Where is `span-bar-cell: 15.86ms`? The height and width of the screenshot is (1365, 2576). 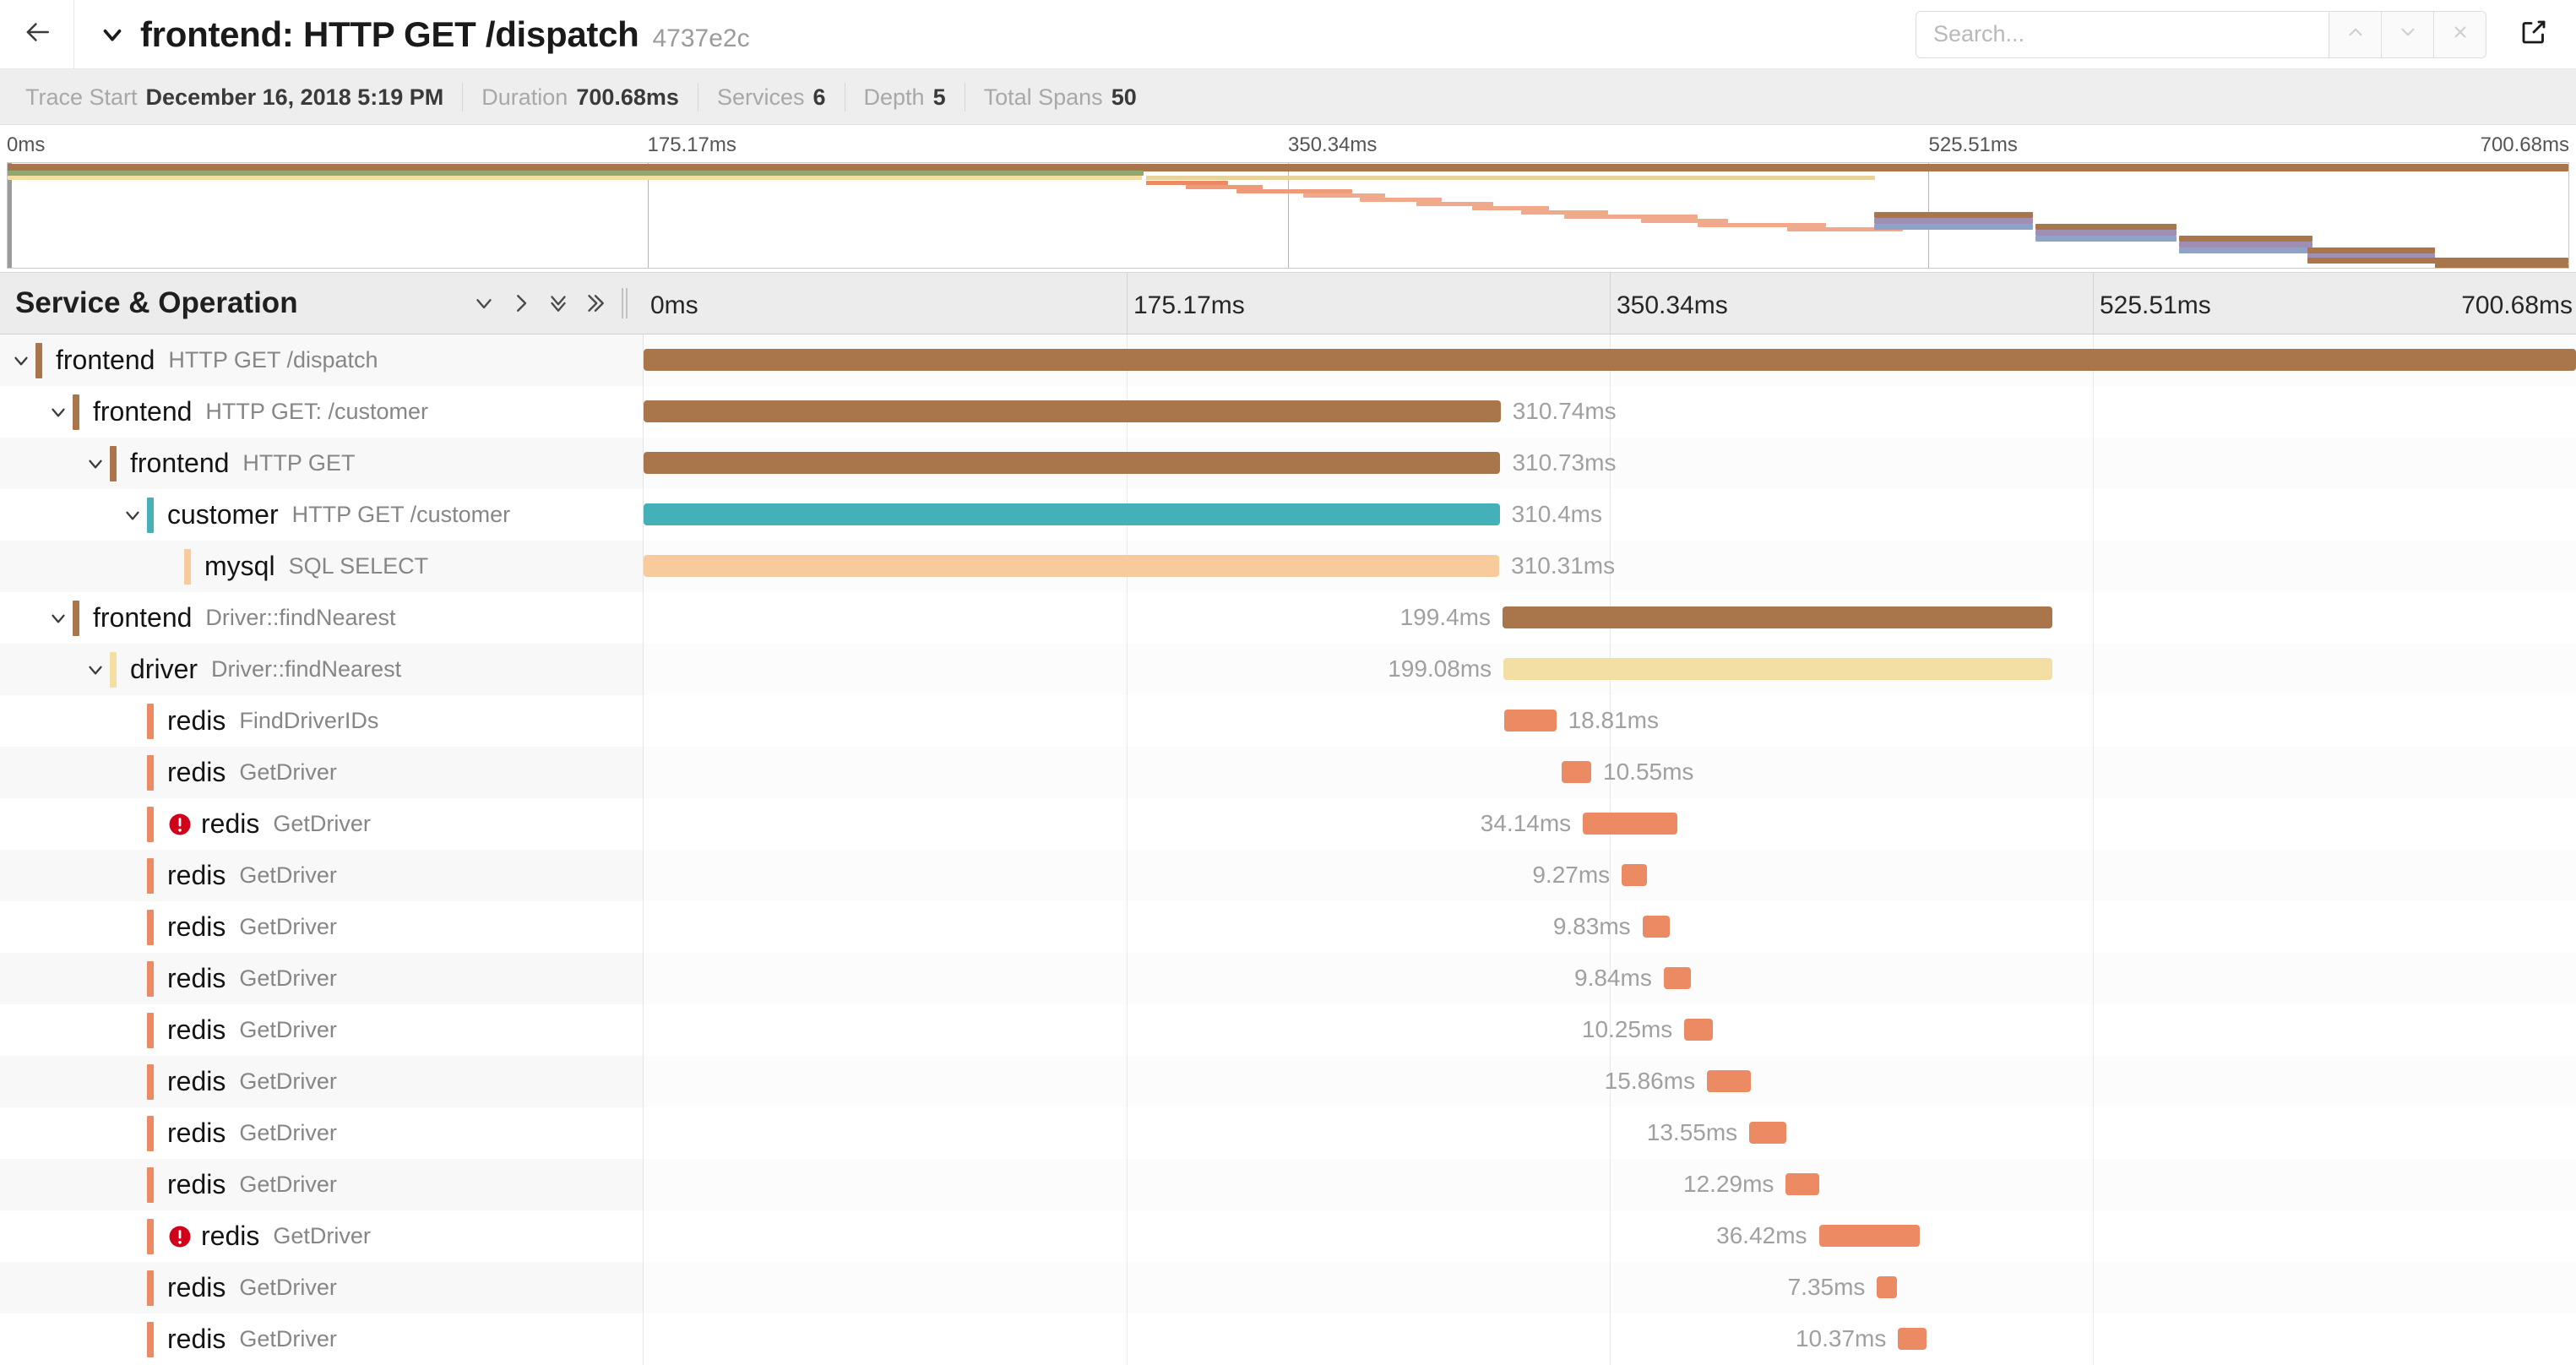
span-bar-cell: 15.86ms is located at coordinates (1610, 1081).